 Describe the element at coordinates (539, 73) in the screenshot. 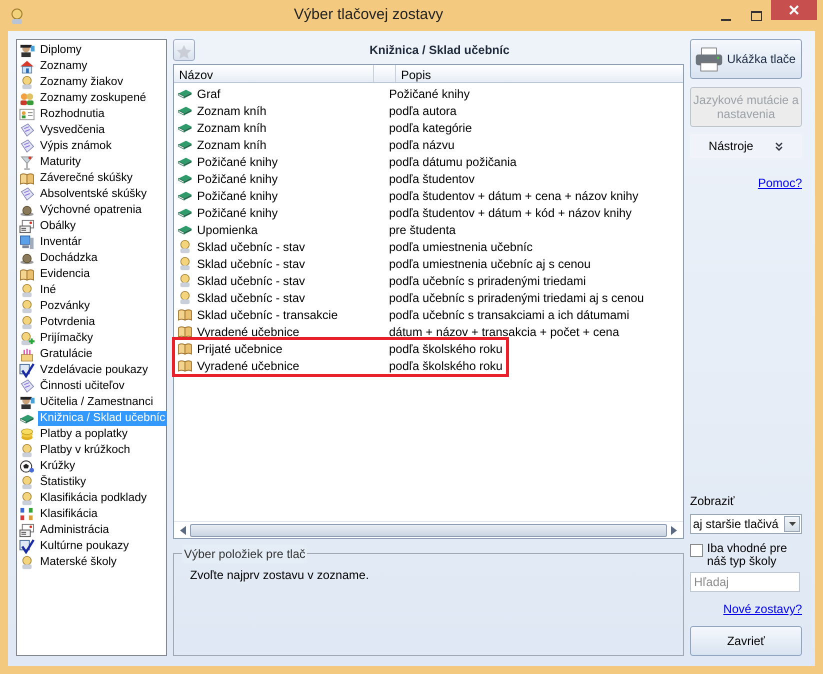

I see `column-header: Popis` at that location.